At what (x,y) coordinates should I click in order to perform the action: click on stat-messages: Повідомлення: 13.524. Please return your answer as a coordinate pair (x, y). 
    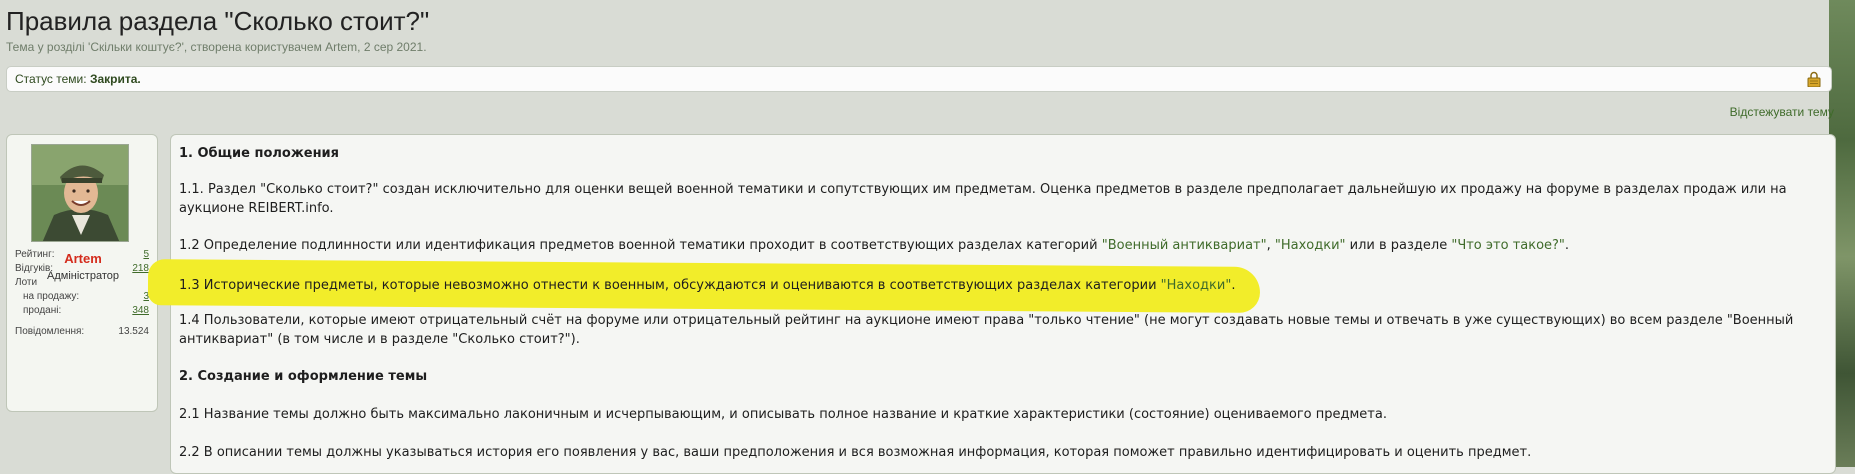
    Looking at the image, I should click on (82, 331).